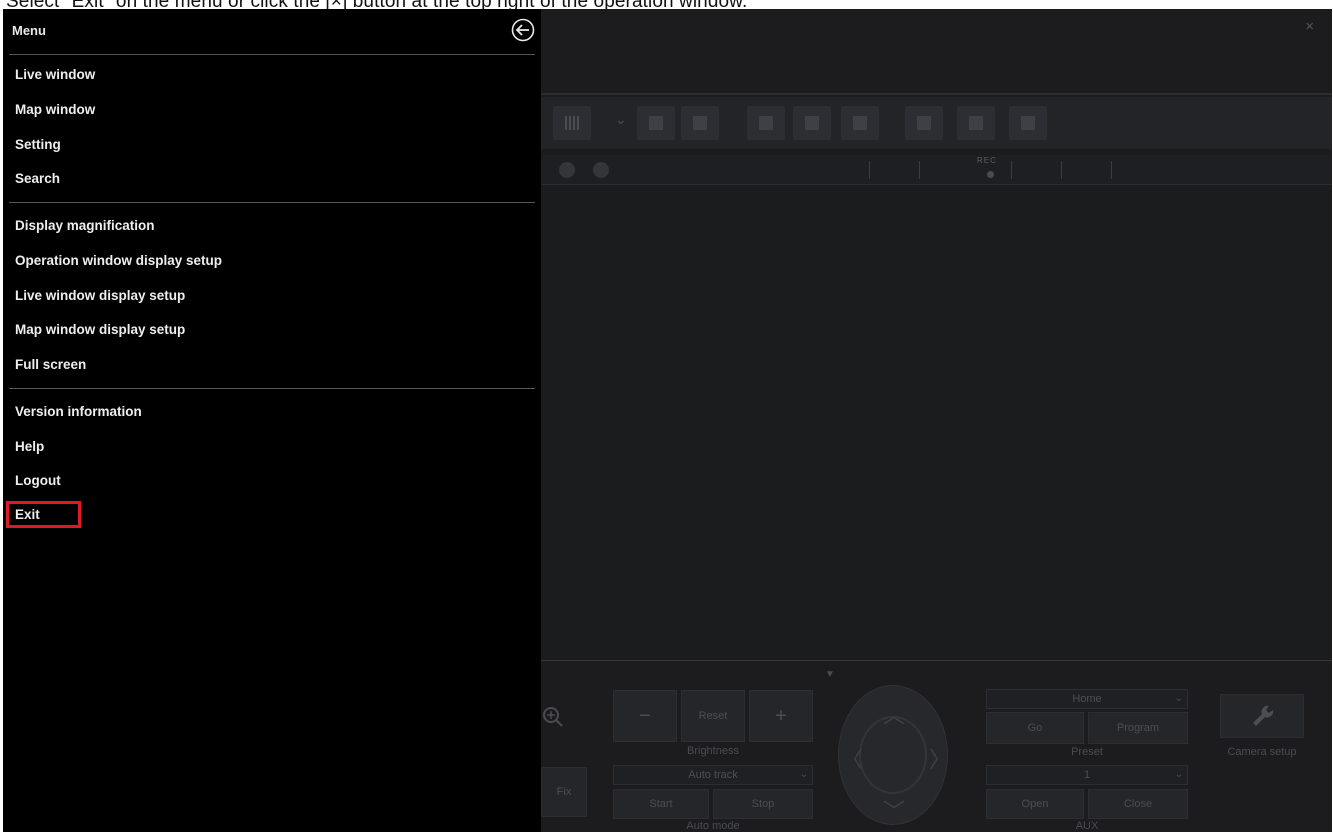  What do you see at coordinates (1087, 752) in the screenshot?
I see `preset-label: Preset` at bounding box center [1087, 752].